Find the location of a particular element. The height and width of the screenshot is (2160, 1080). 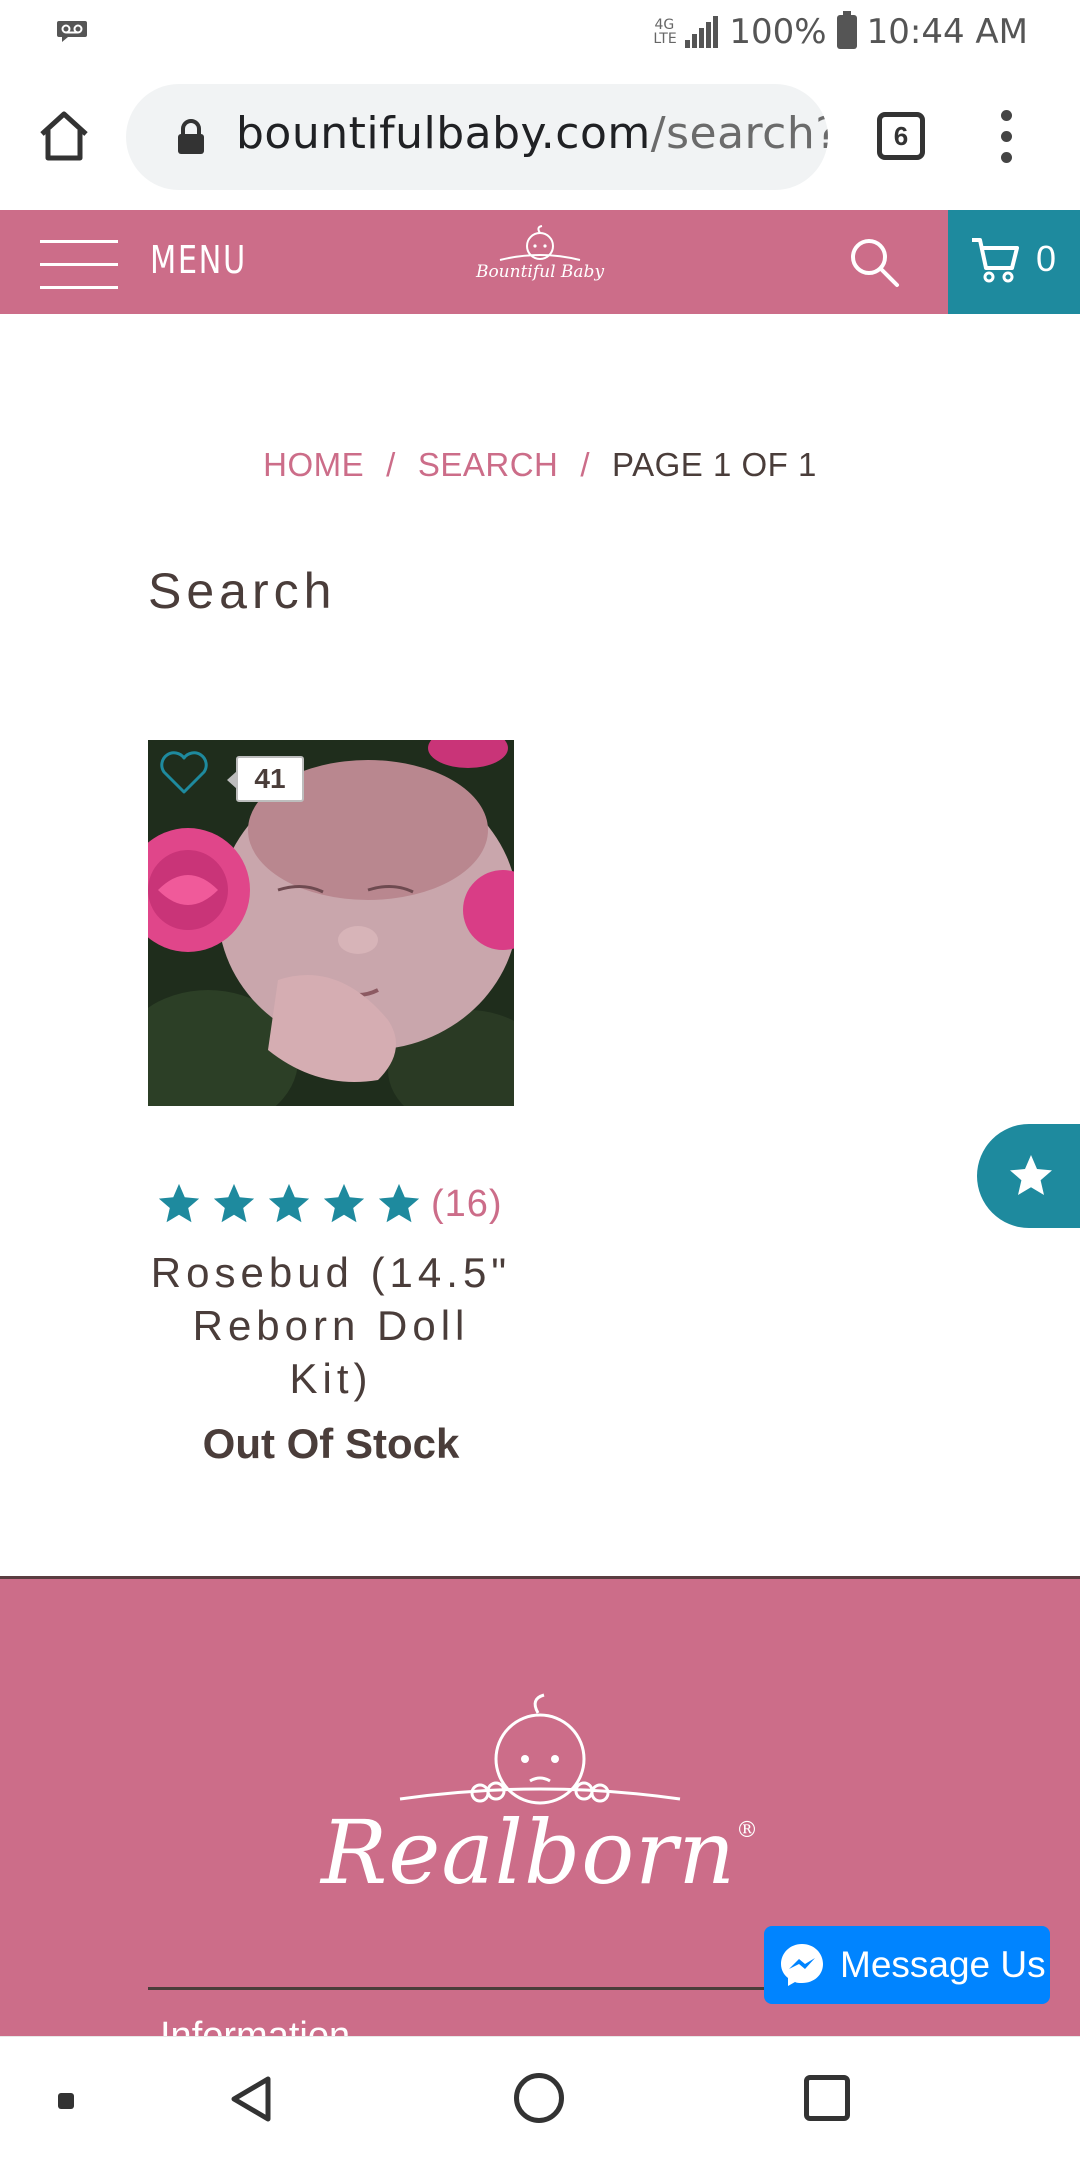

url-domain: bountifulbaby.com is located at coordinates (443, 133).